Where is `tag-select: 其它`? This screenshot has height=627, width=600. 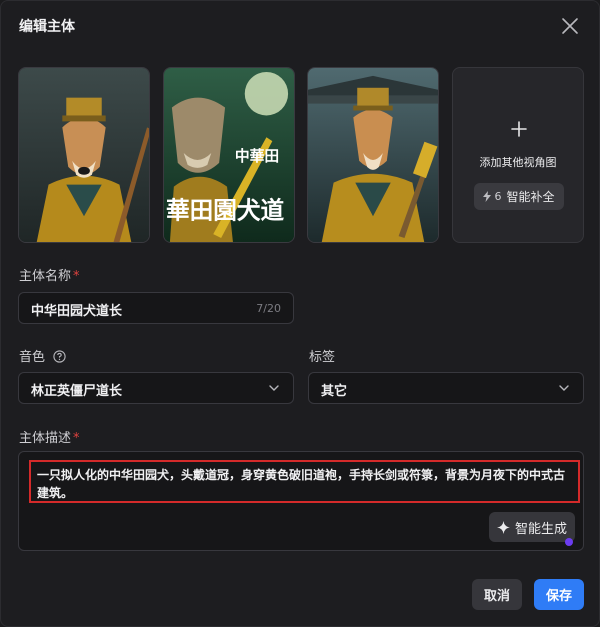
tag-select: 其它 is located at coordinates (446, 388).